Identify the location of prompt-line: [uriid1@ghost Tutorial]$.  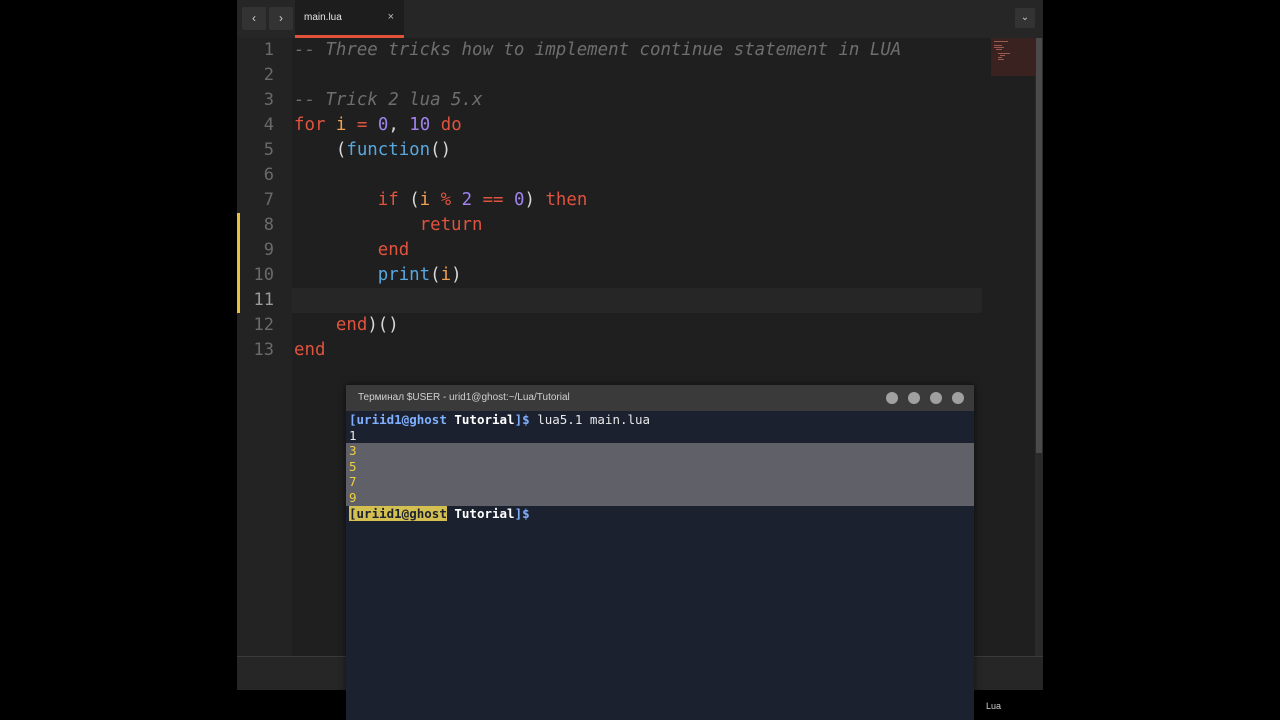
(439, 513).